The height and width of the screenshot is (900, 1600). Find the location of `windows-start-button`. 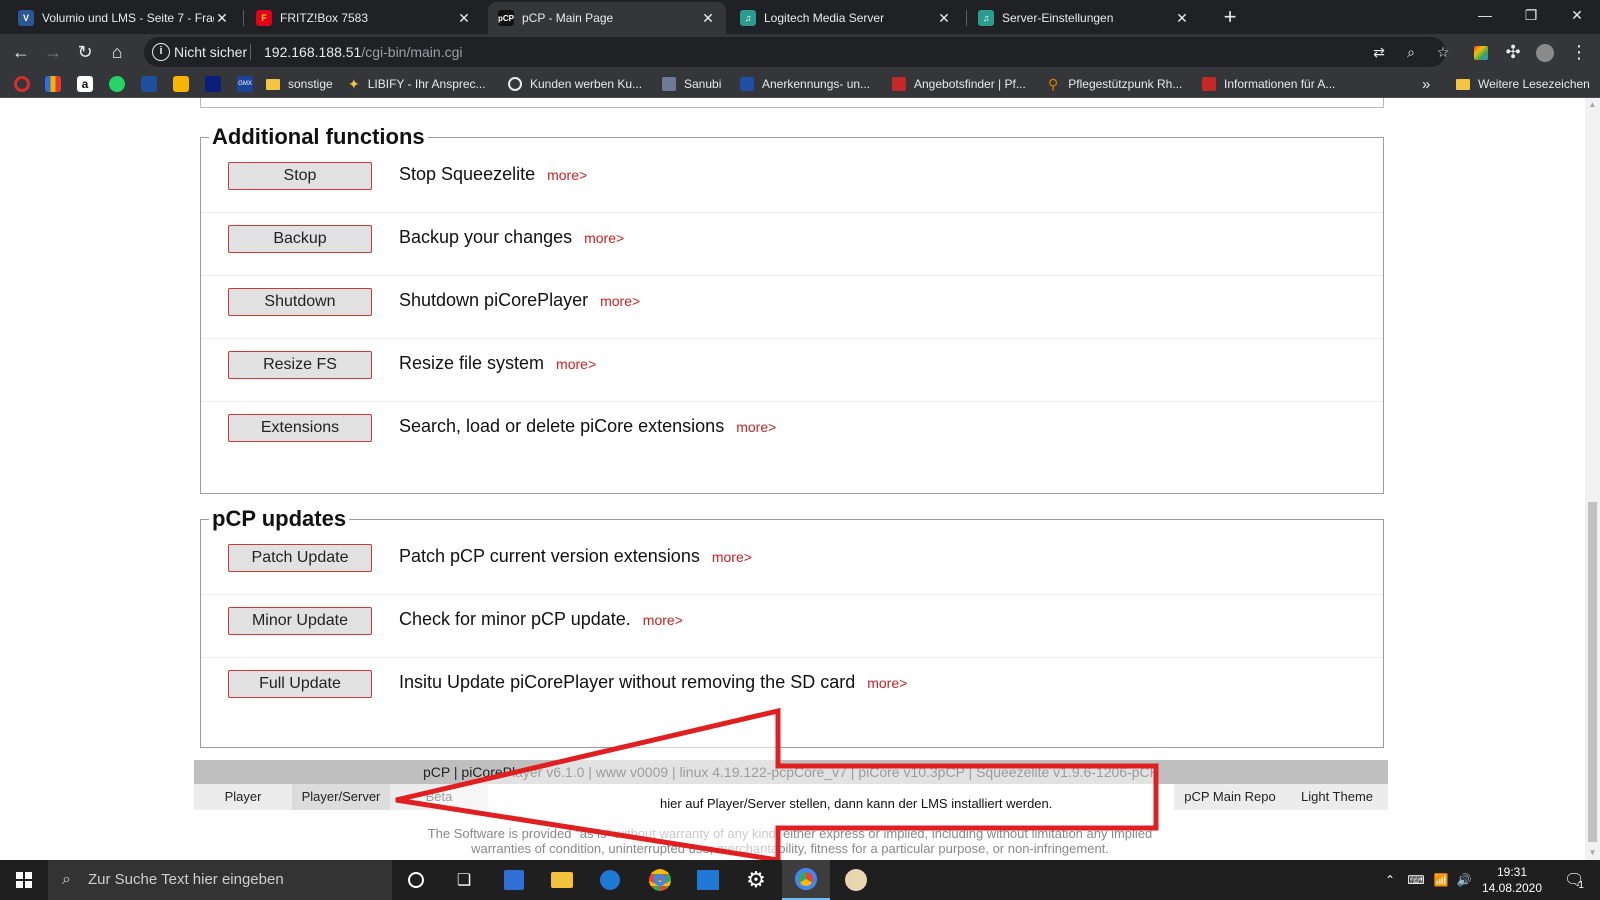

windows-start-button is located at coordinates (24, 880).